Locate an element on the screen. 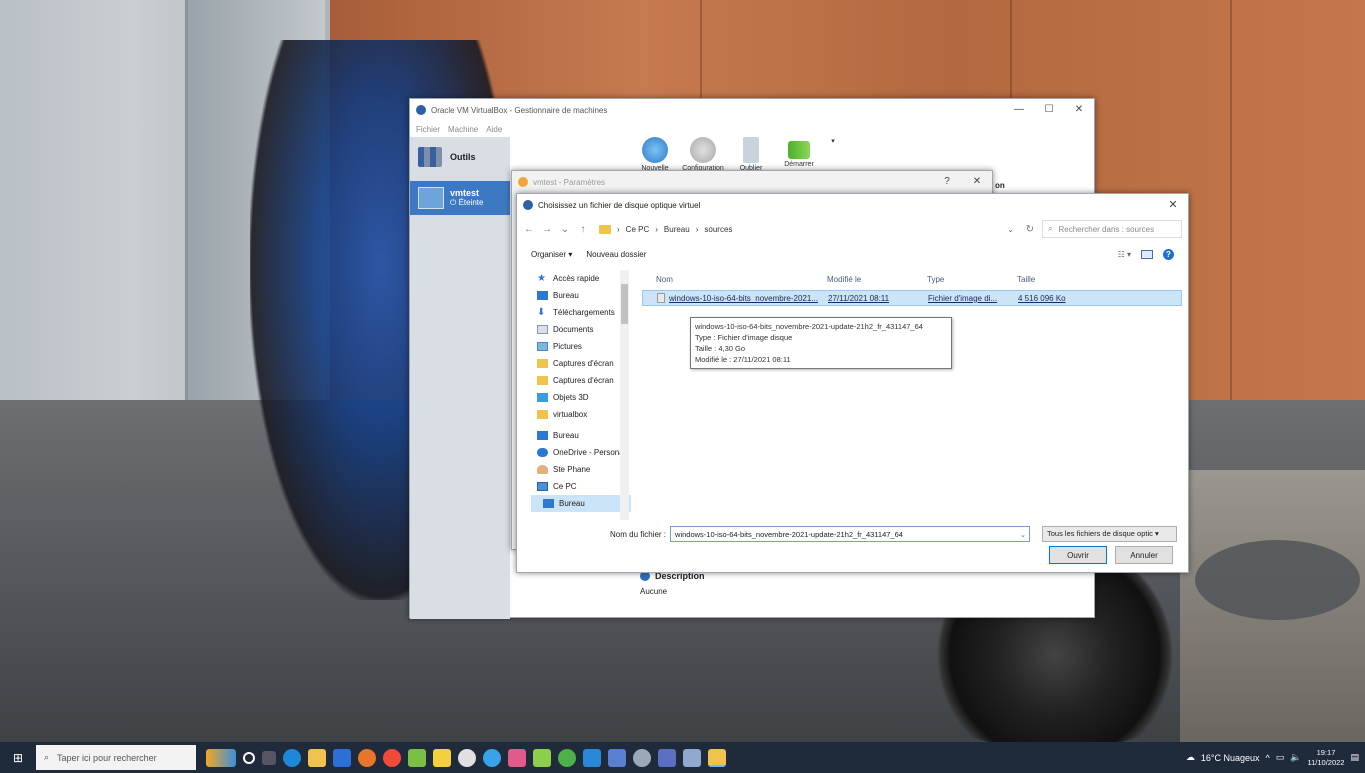 This screenshot has width=1365, height=773. edge-icon is located at coordinates (292, 757).